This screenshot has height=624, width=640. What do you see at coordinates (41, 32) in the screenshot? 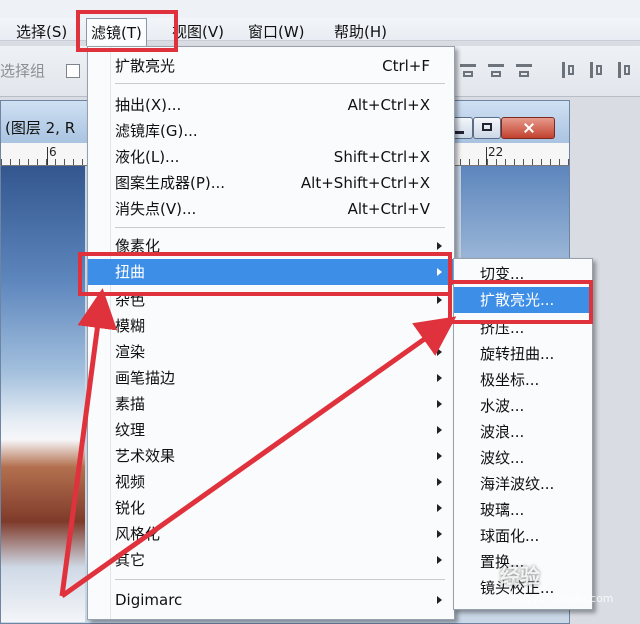
I see `menu-select: 选择(S)` at bounding box center [41, 32].